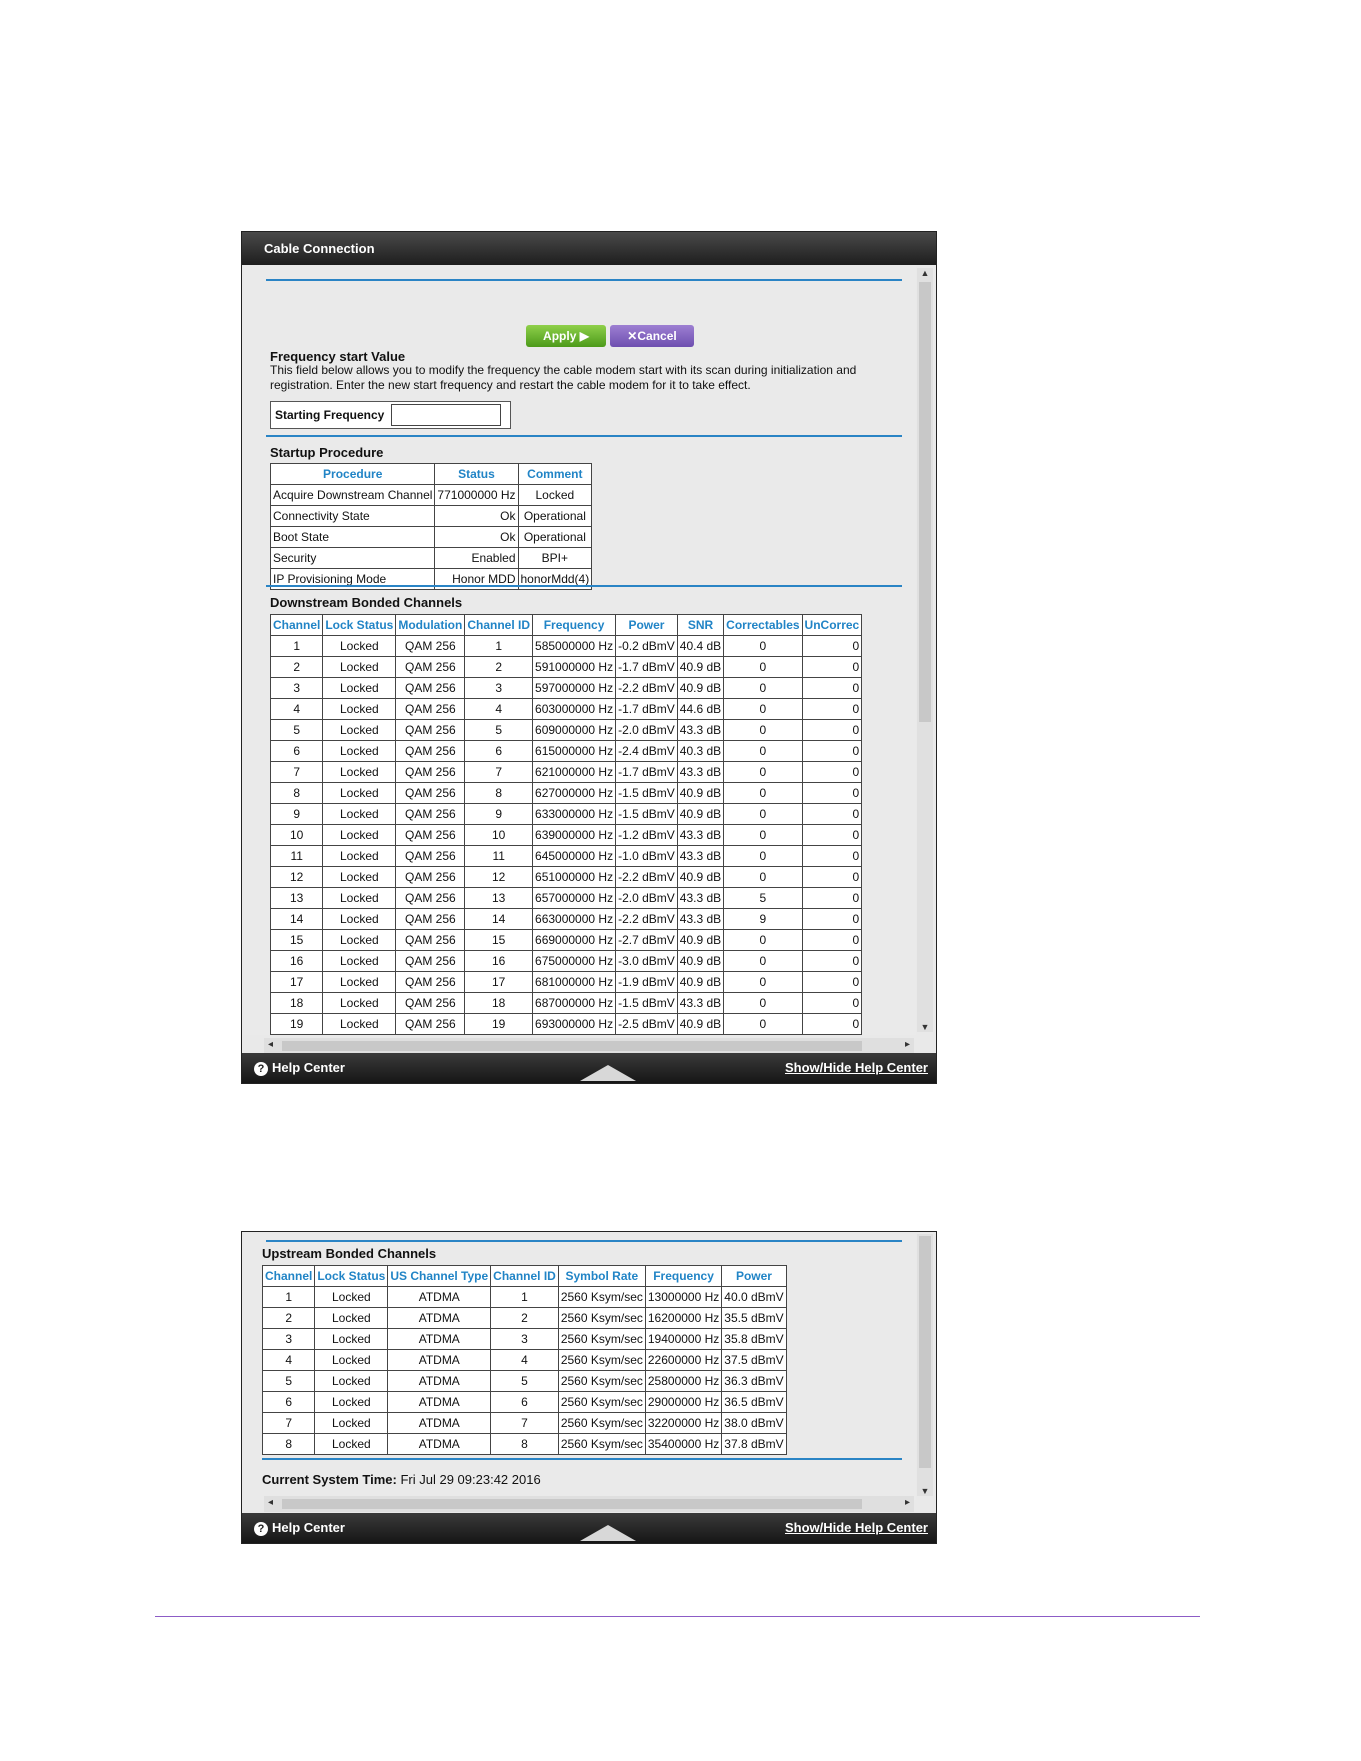 The image size is (1361, 1761). Describe the element at coordinates (646, 982) in the screenshot. I see `table-cell: -1.9 dBmV` at that location.